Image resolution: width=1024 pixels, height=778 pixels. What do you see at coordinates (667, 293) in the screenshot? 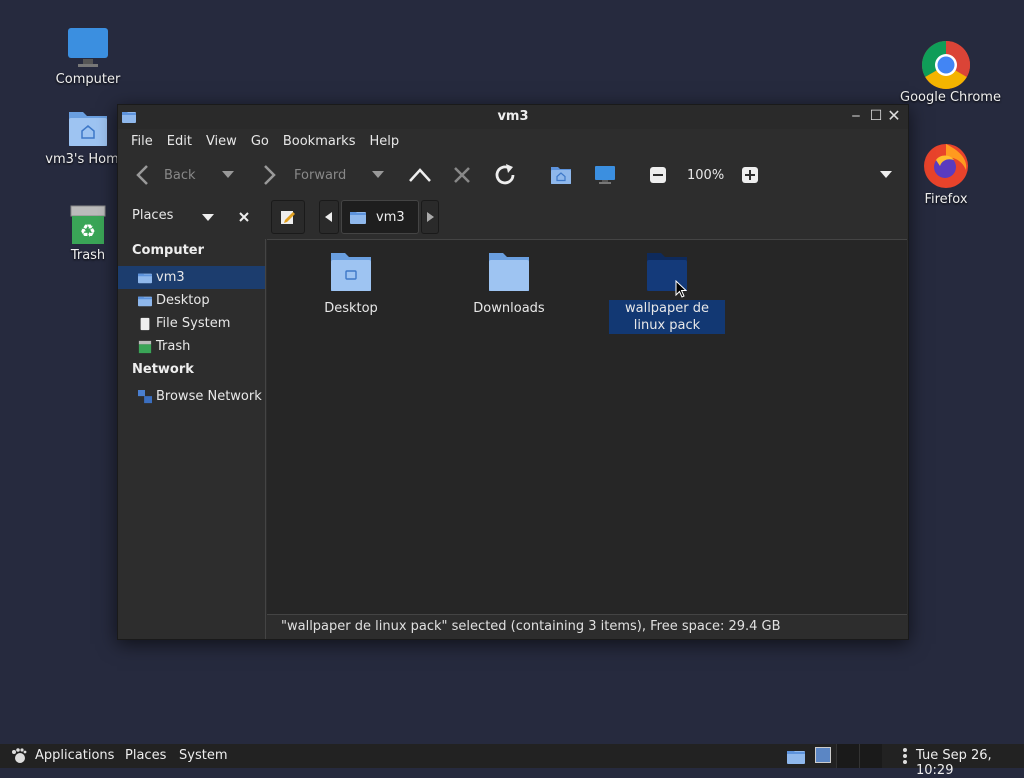
I see `file-item-wallpaper-pack: wallpaper de linux pack` at bounding box center [667, 293].